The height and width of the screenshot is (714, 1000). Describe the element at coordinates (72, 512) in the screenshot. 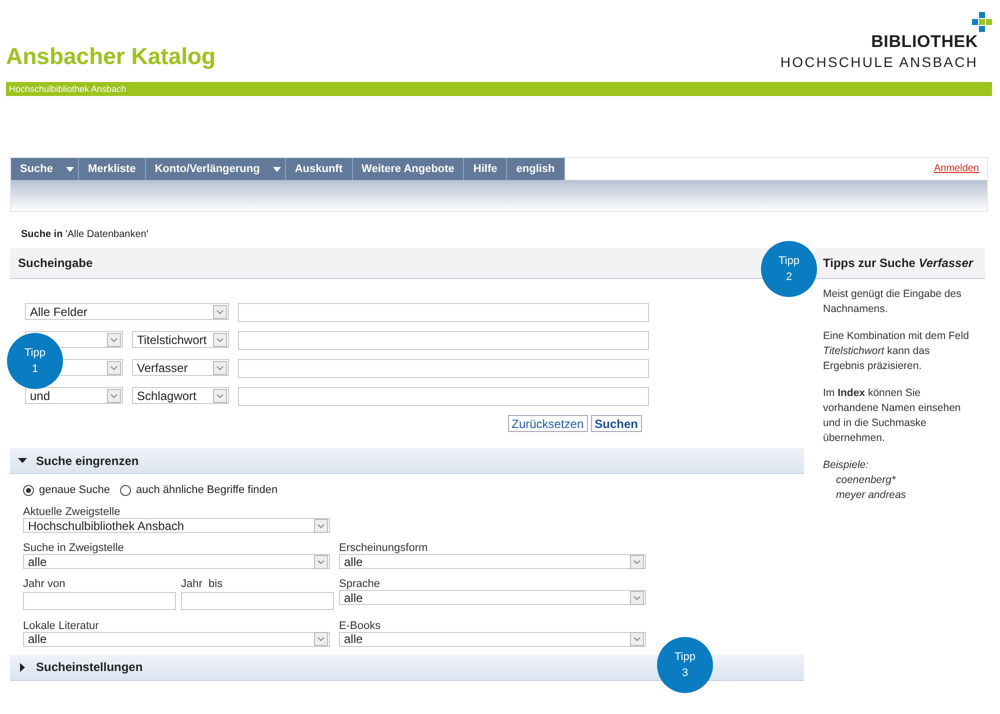

I see `field-label: Aktuelle Zweigstelle` at that location.